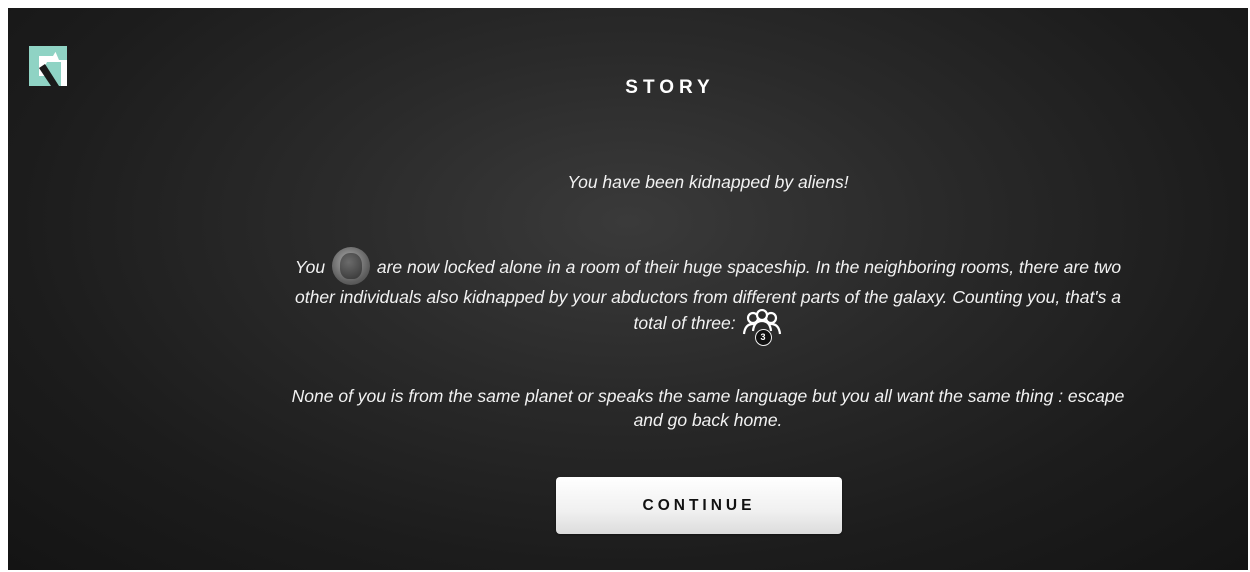 The width and height of the screenshot is (1250, 572). I want to click on players-count-badge: 3, so click(763, 337).